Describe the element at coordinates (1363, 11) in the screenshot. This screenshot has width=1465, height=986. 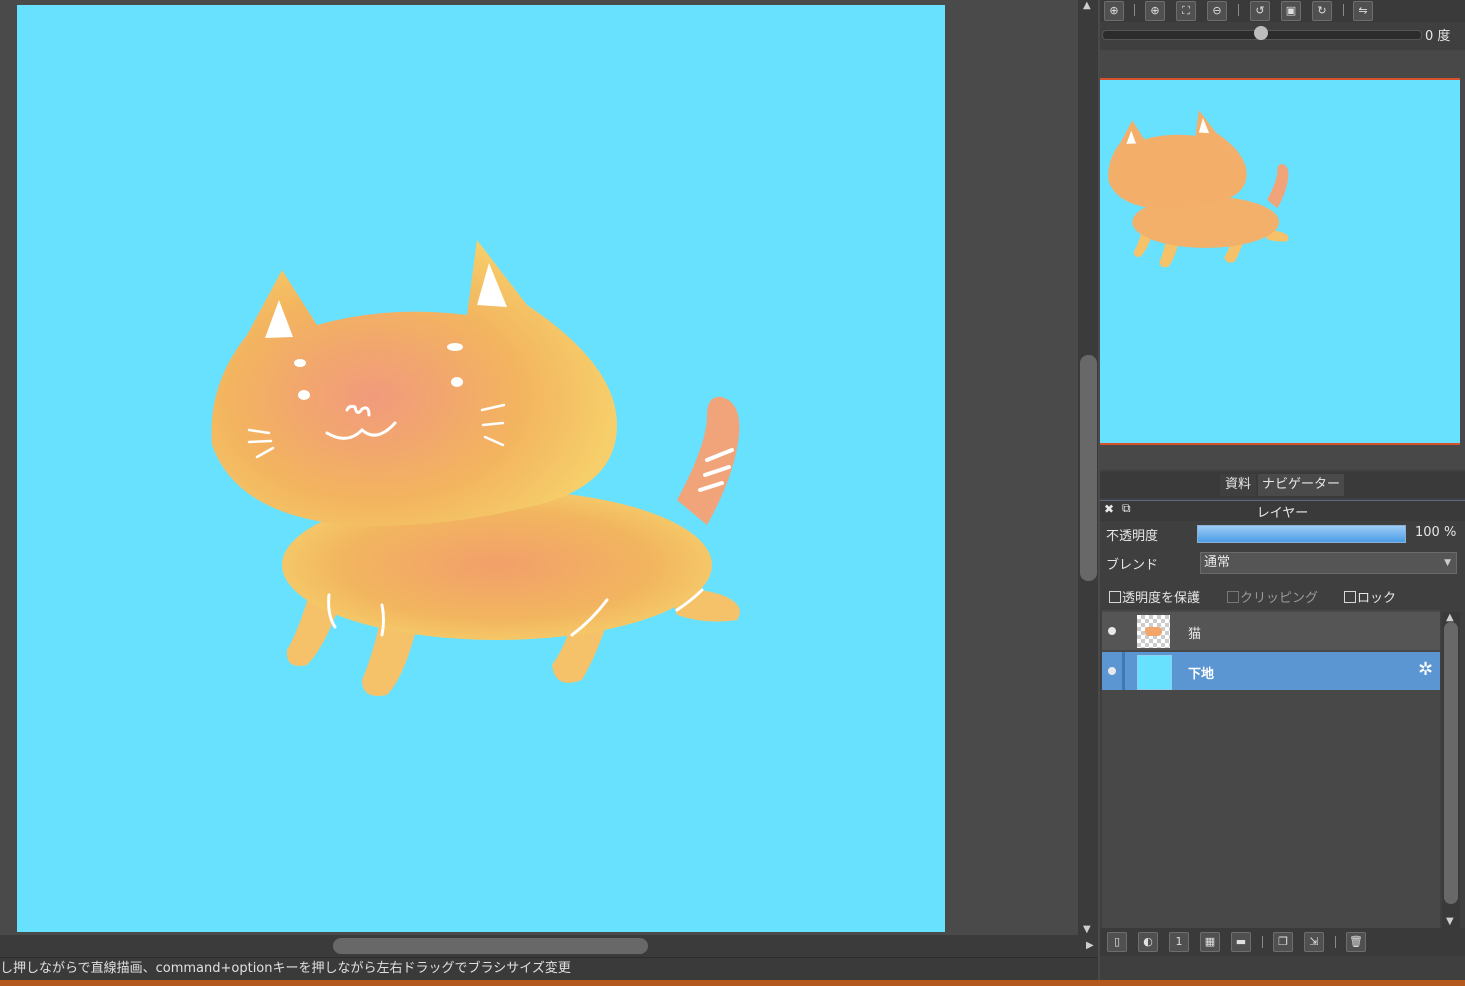
I see `flip-icon: ⇋` at that location.